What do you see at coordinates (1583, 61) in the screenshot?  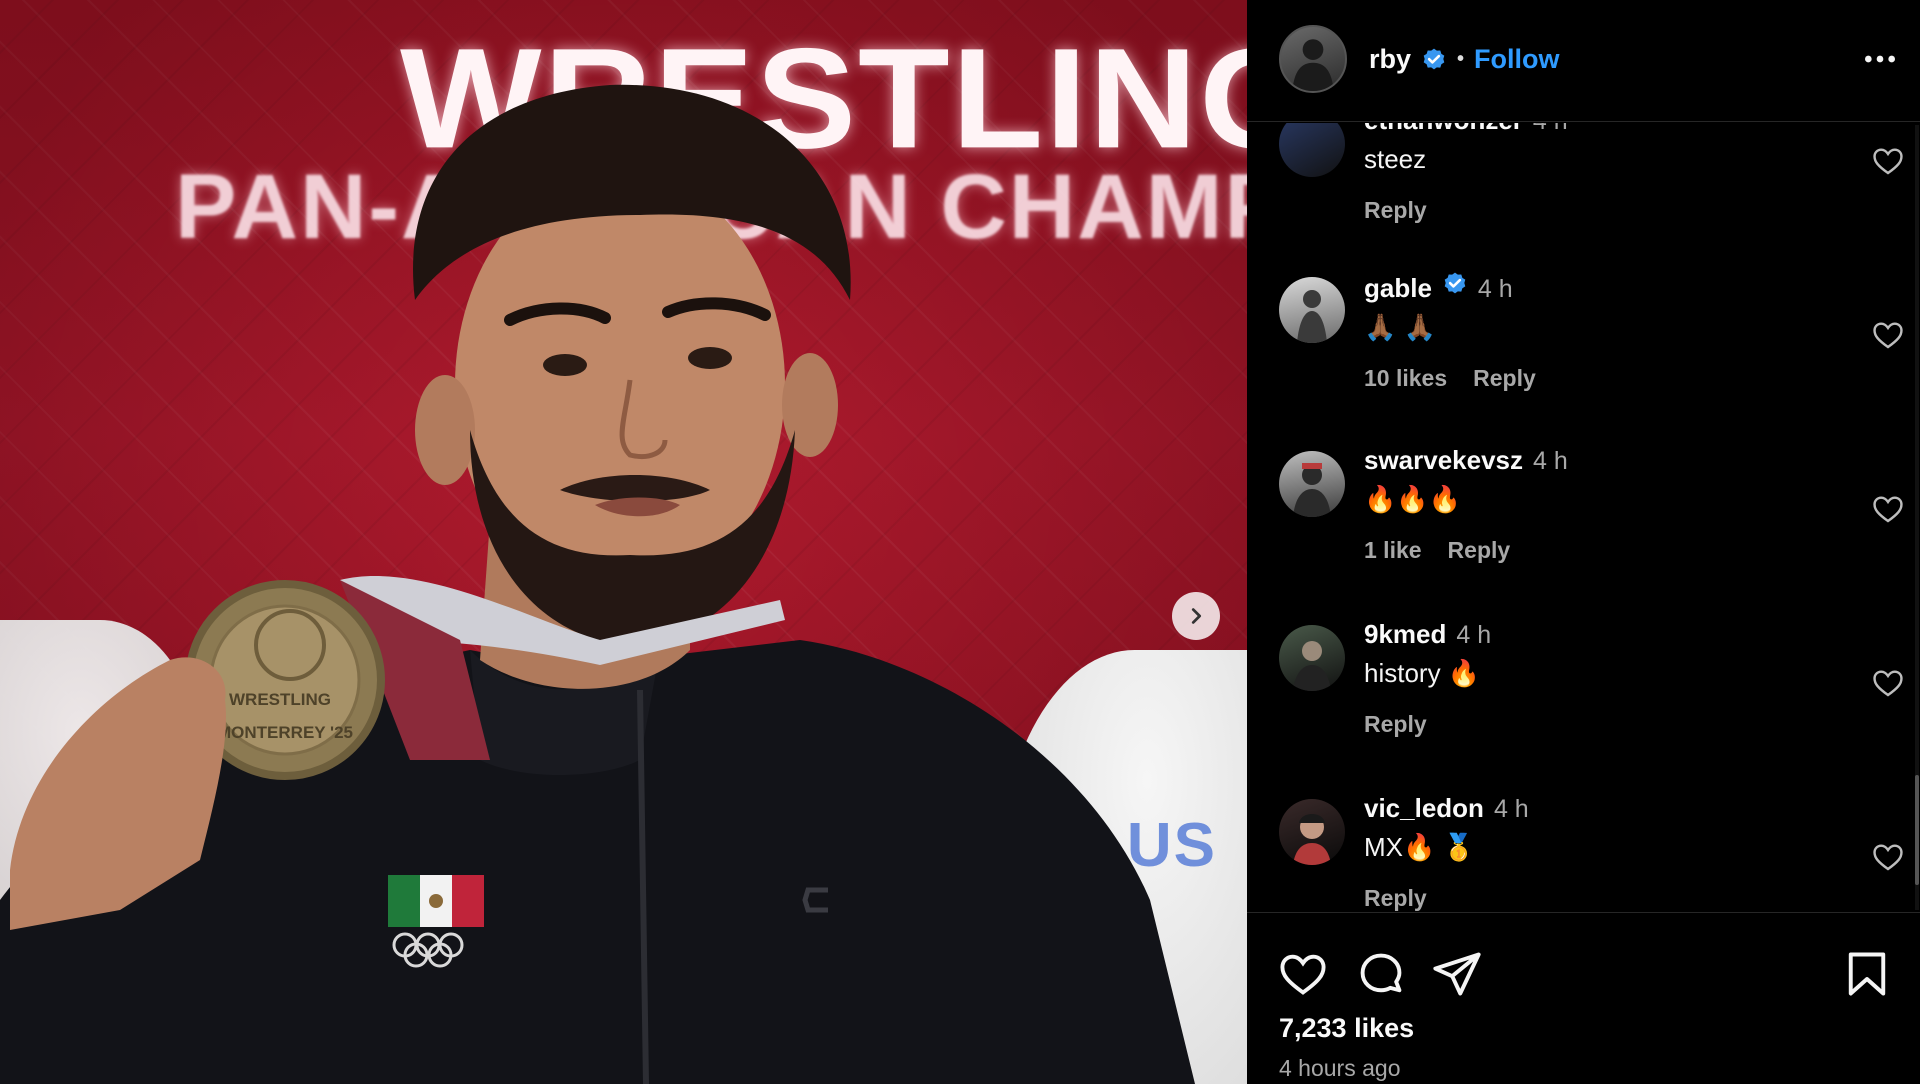 I see `post-header: rby • Follow` at bounding box center [1583, 61].